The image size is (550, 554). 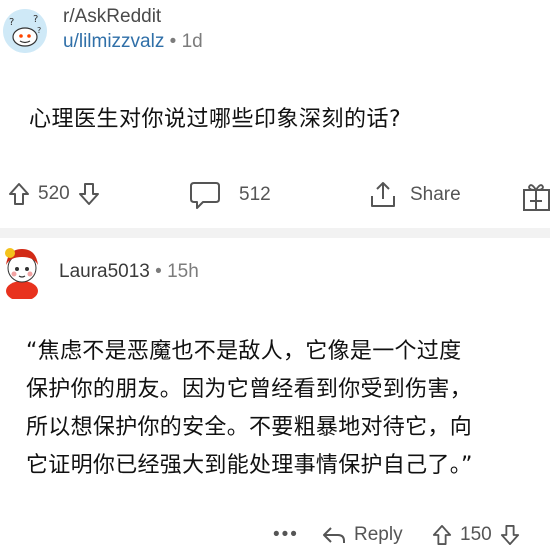 I want to click on gift-icon, so click(x=535, y=196).